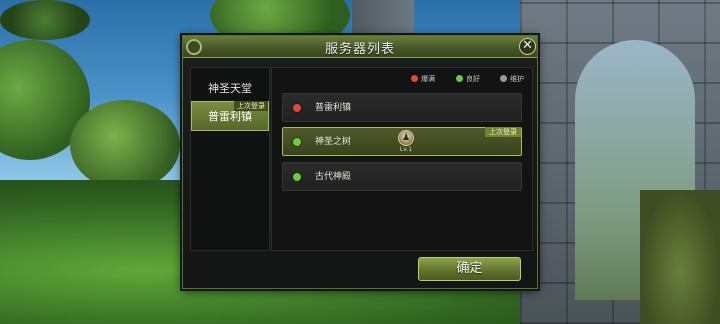 This screenshot has width=720, height=324. I want to click on close-icon: ✕, so click(527, 45).